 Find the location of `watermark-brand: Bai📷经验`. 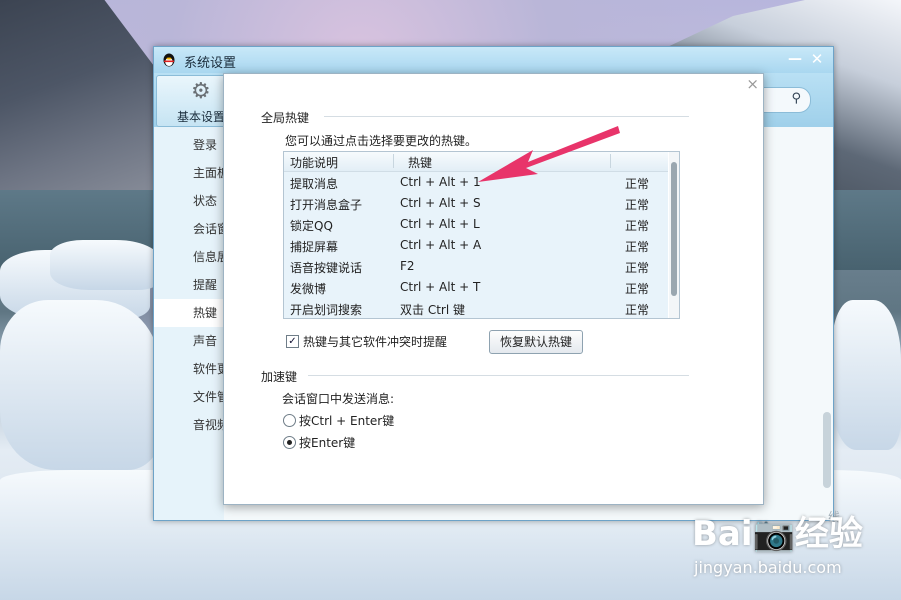

watermark-brand: Bai📷经验 is located at coordinates (777, 534).